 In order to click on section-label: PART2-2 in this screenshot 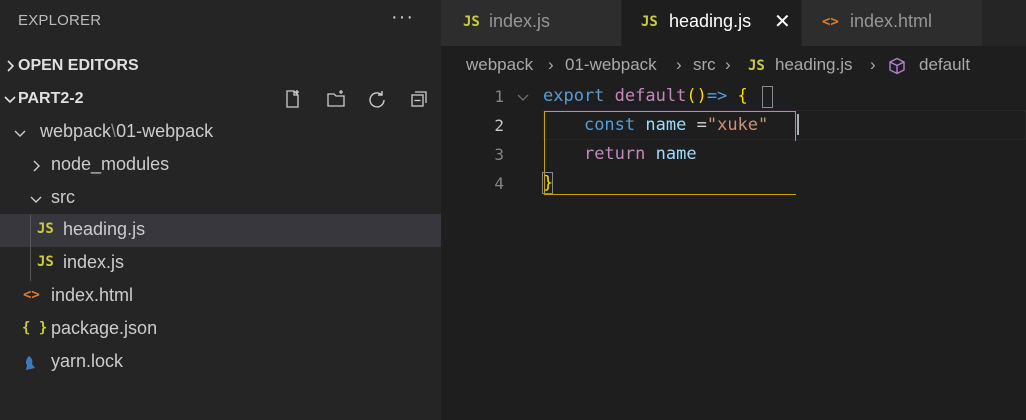, I will do `click(51, 98)`.